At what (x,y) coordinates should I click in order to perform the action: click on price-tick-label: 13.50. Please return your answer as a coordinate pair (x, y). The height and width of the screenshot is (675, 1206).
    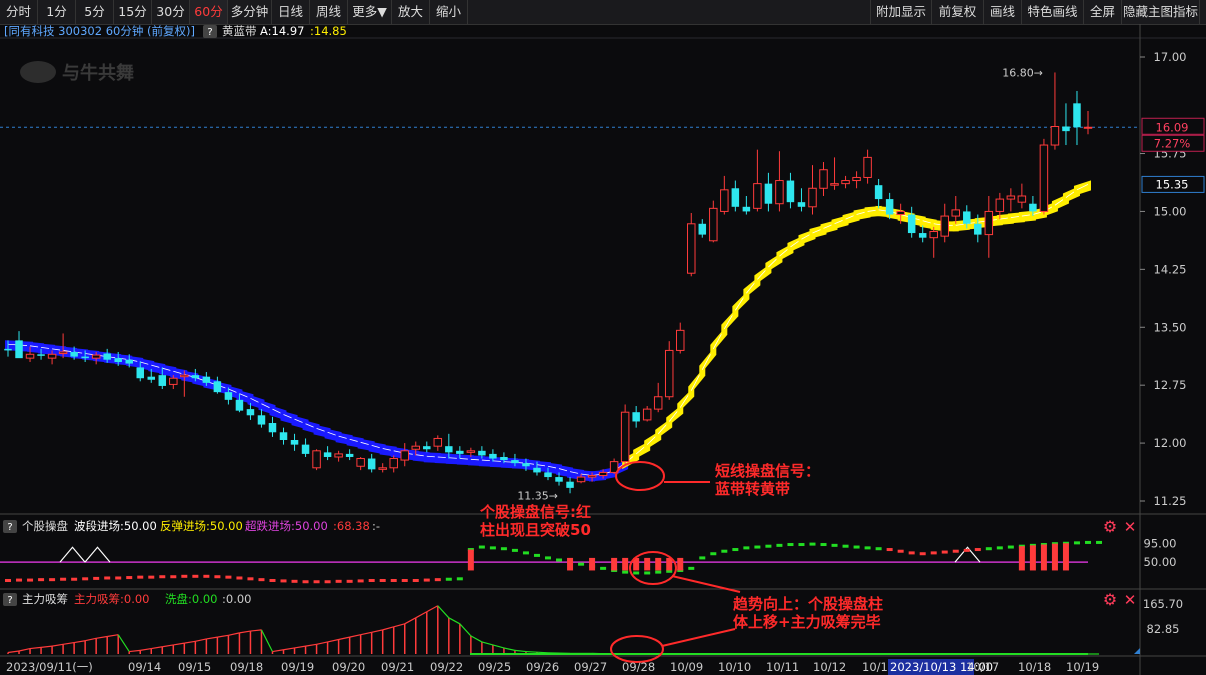
    Looking at the image, I should click on (1170, 327).